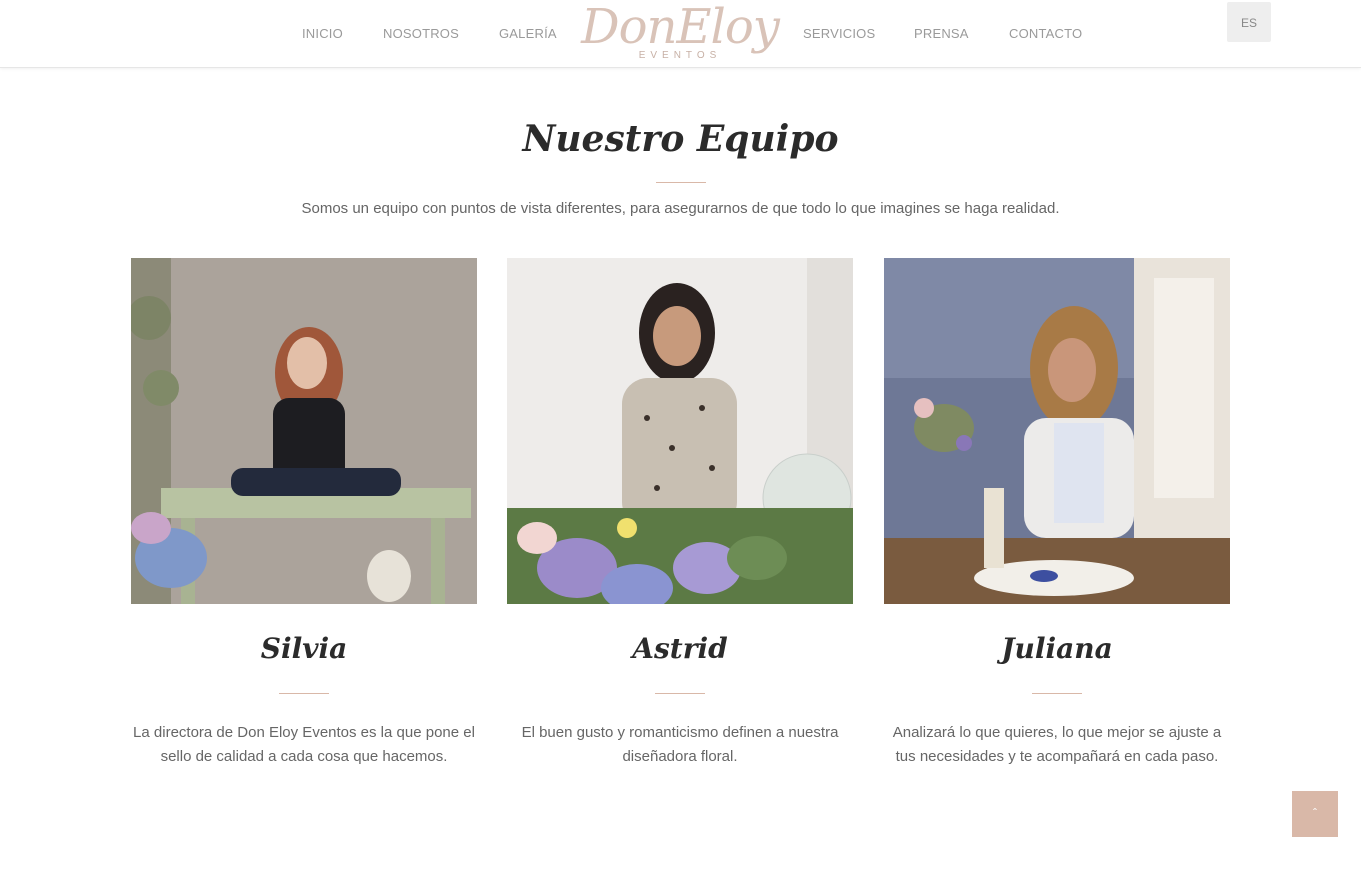 This screenshot has height=869, width=1361. I want to click on nav-link-prensa: PRENSA, so click(941, 33).